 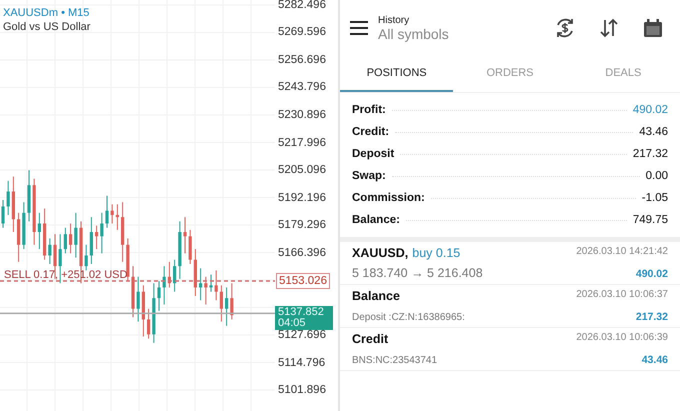 I want to click on summary-label: Swap:, so click(x=369, y=176).